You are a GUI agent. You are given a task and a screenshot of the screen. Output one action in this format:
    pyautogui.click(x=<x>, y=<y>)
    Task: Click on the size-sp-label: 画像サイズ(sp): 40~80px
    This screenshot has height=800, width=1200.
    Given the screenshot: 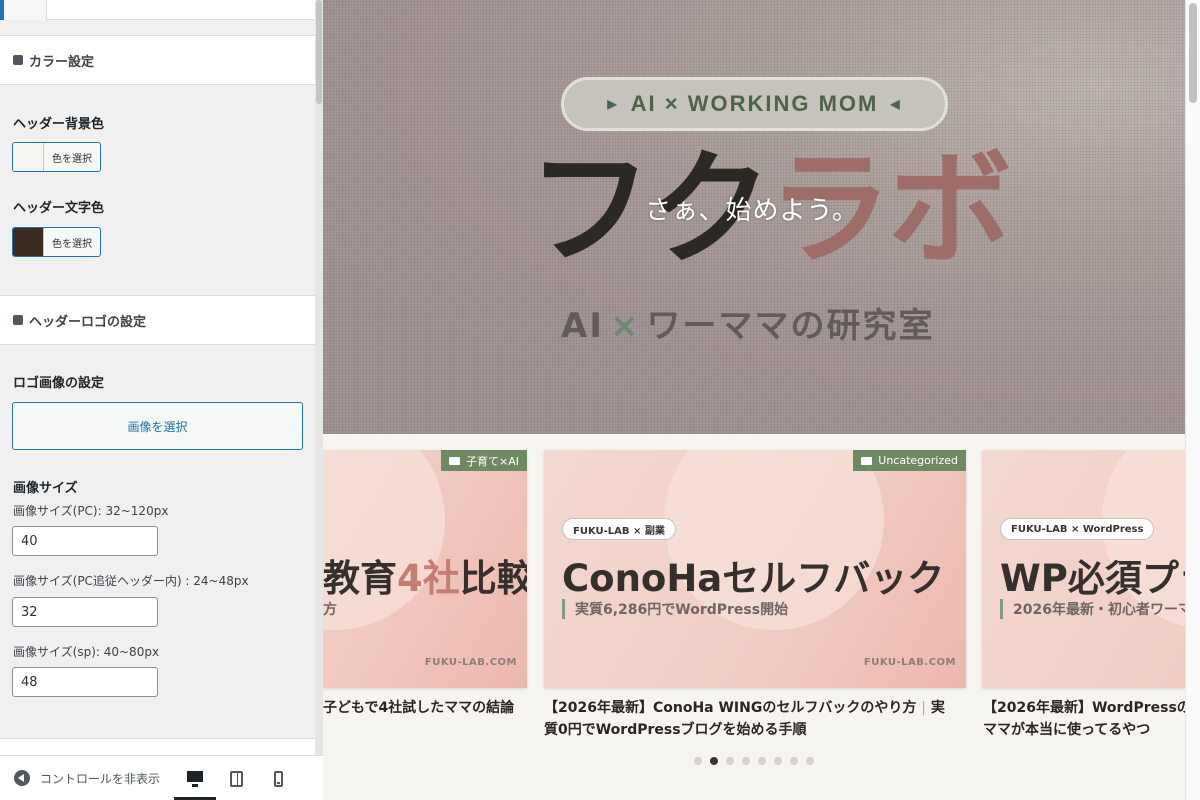 What is the action you would take?
    pyautogui.click(x=86, y=652)
    